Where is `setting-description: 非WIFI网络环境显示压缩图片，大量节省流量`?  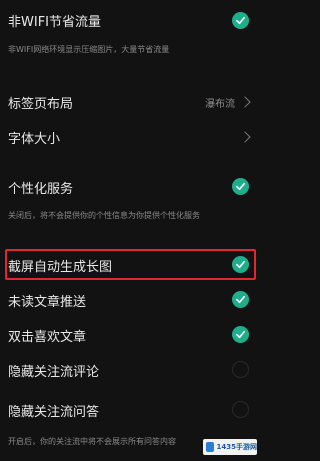
setting-description: 非WIFI网络环境显示压缩图片，大量节省流量 is located at coordinates (89, 49).